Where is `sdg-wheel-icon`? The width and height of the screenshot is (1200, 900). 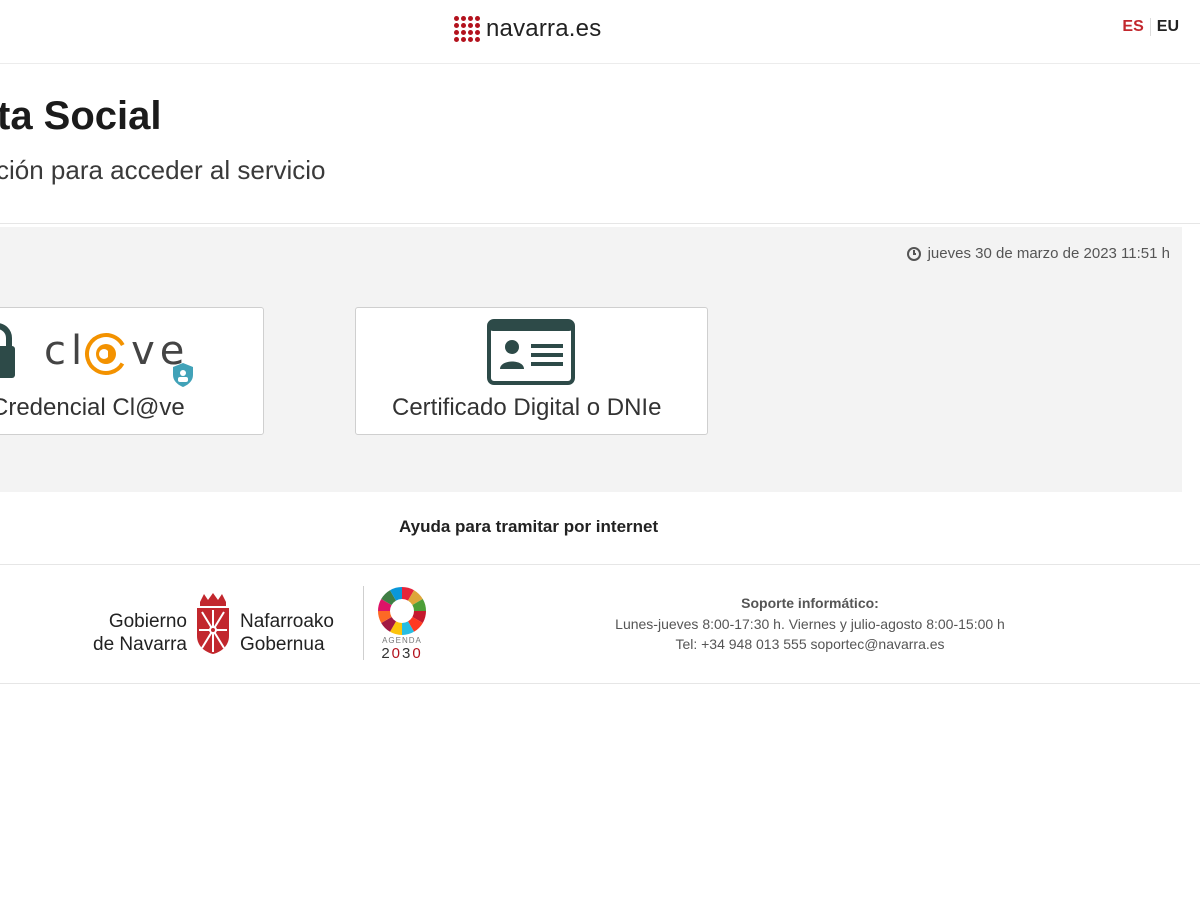
sdg-wheel-icon is located at coordinates (402, 611).